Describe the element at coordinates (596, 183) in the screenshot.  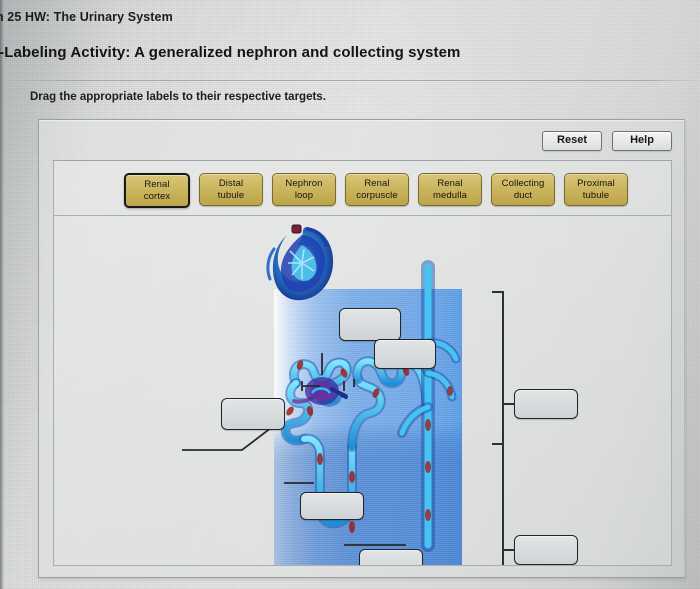
I see `label-tile-line1: Proximal` at that location.